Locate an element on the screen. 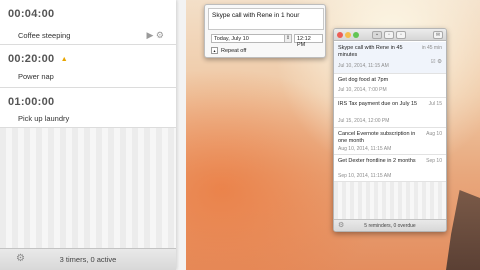 The height and width of the screenshot is (270, 480). timer-time: 00:20:00 ▲ is located at coordinates (38, 59).